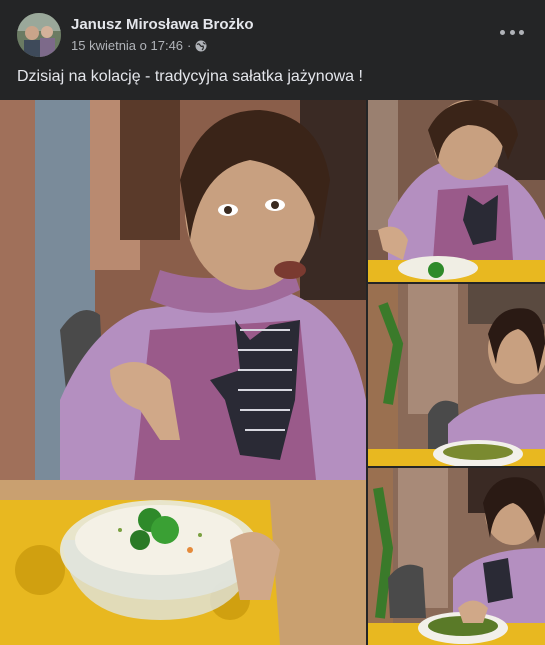 This screenshot has height=645, width=545. I want to click on author-avatar, so click(39, 35).